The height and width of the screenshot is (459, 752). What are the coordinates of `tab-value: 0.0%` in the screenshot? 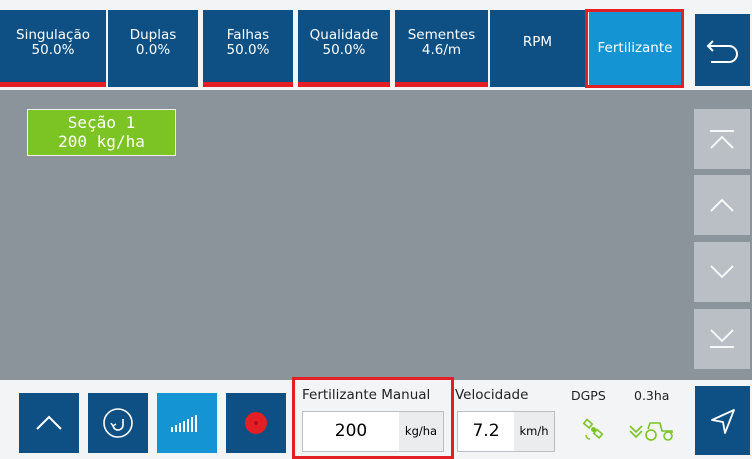 It's located at (153, 50).